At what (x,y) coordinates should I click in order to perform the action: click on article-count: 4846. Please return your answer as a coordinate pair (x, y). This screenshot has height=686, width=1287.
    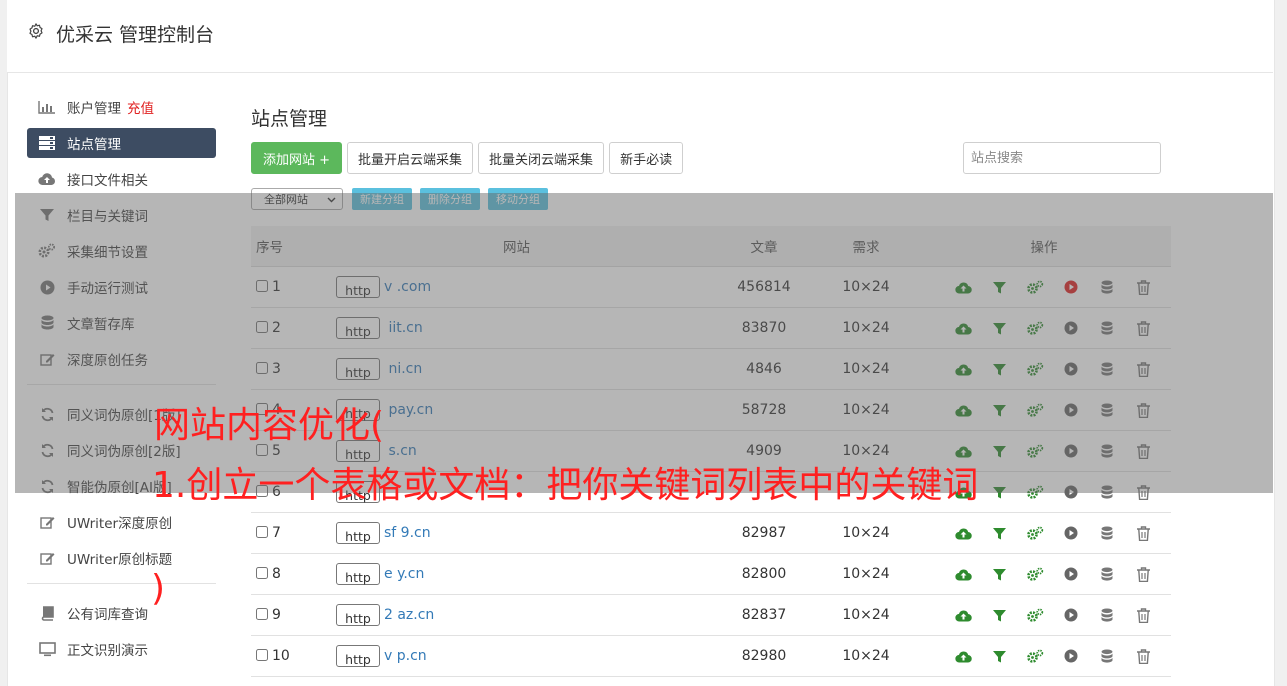
    Looking at the image, I should click on (764, 369).